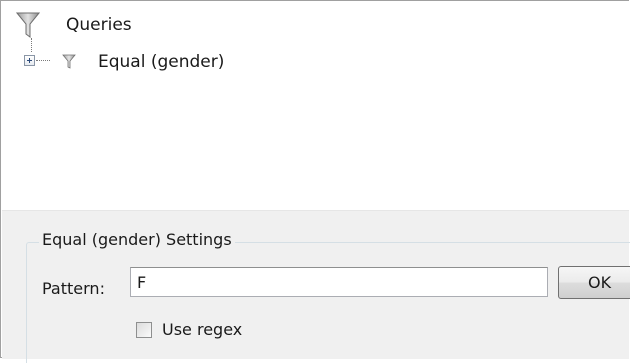  Describe the element at coordinates (339, 282) in the screenshot. I see `pattern-input` at that location.